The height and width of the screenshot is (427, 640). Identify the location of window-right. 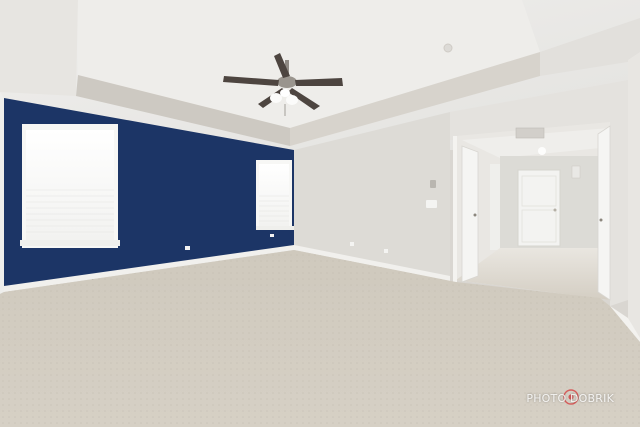
(275, 195).